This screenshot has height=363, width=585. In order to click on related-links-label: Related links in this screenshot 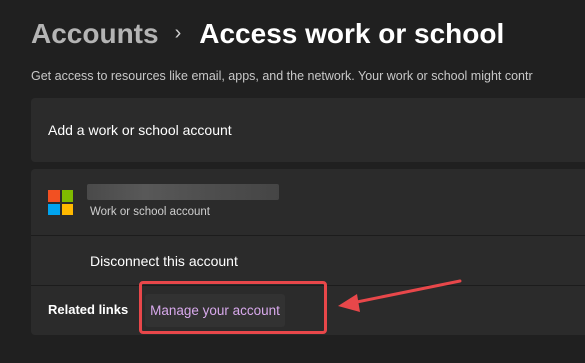, I will do `click(88, 309)`.